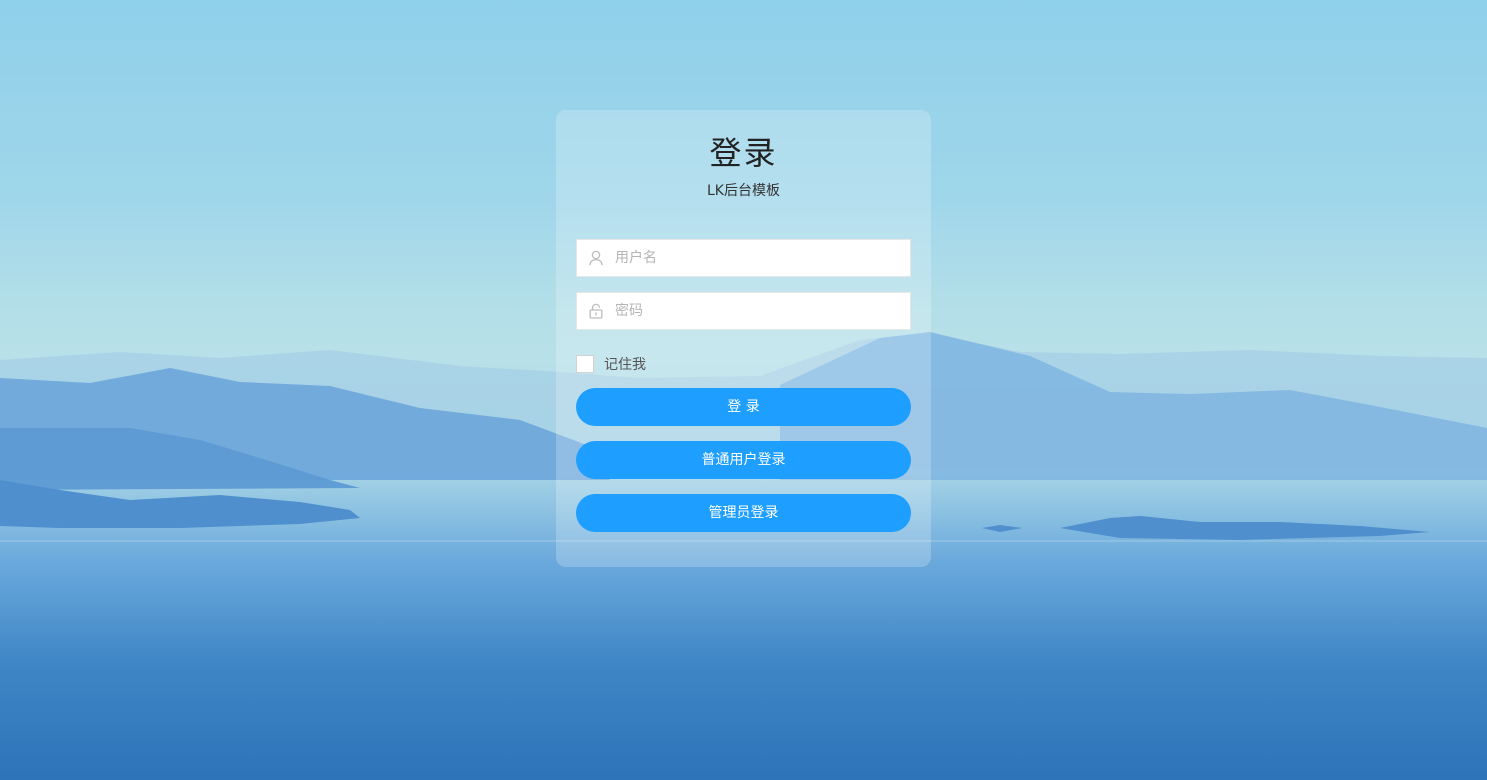 The image size is (1487, 780). Describe the element at coordinates (760, 258) in the screenshot. I see `username-input` at that location.